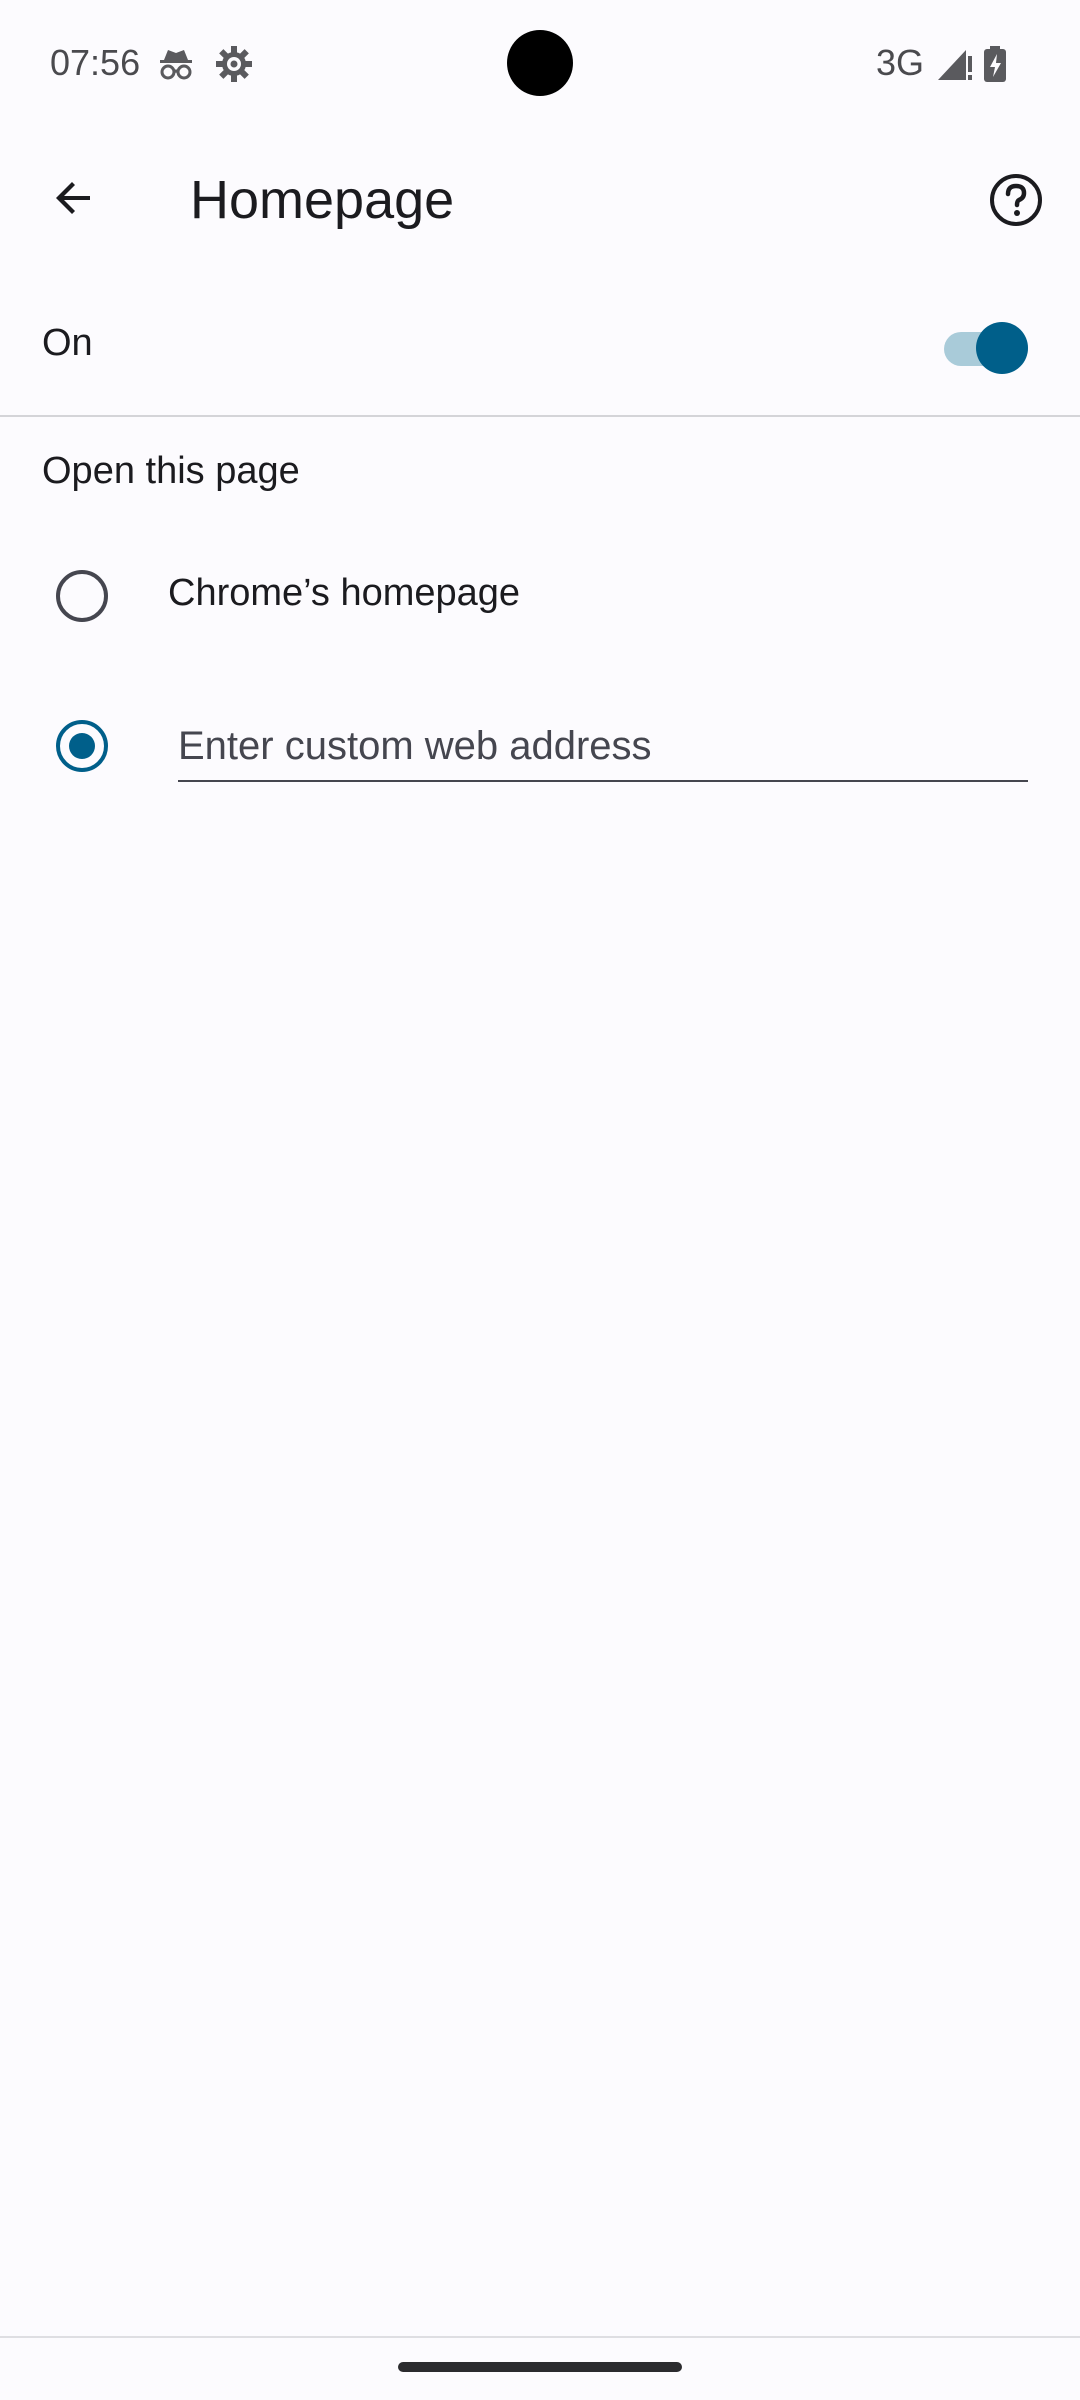 Image resolution: width=1080 pixels, height=2400 pixels. I want to click on switch-thumb, so click(1002, 348).